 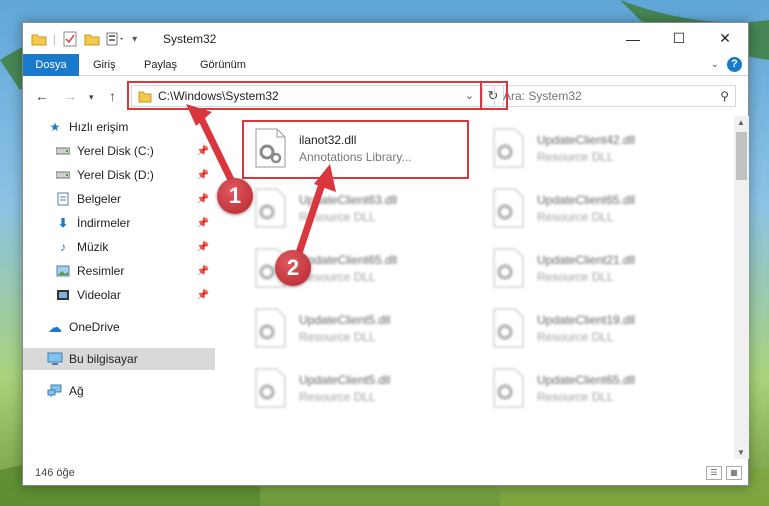 What do you see at coordinates (304, 95) in the screenshot?
I see `address-highlight-box` at bounding box center [304, 95].